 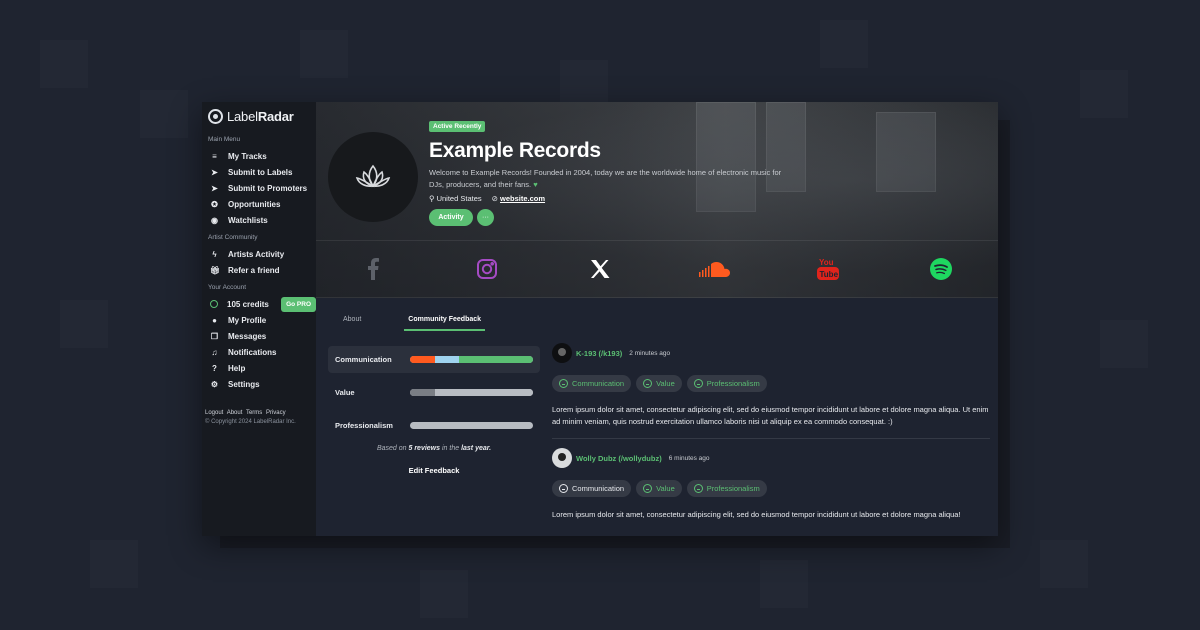 What do you see at coordinates (451, 217) in the screenshot?
I see `activity-button: Activity` at bounding box center [451, 217].